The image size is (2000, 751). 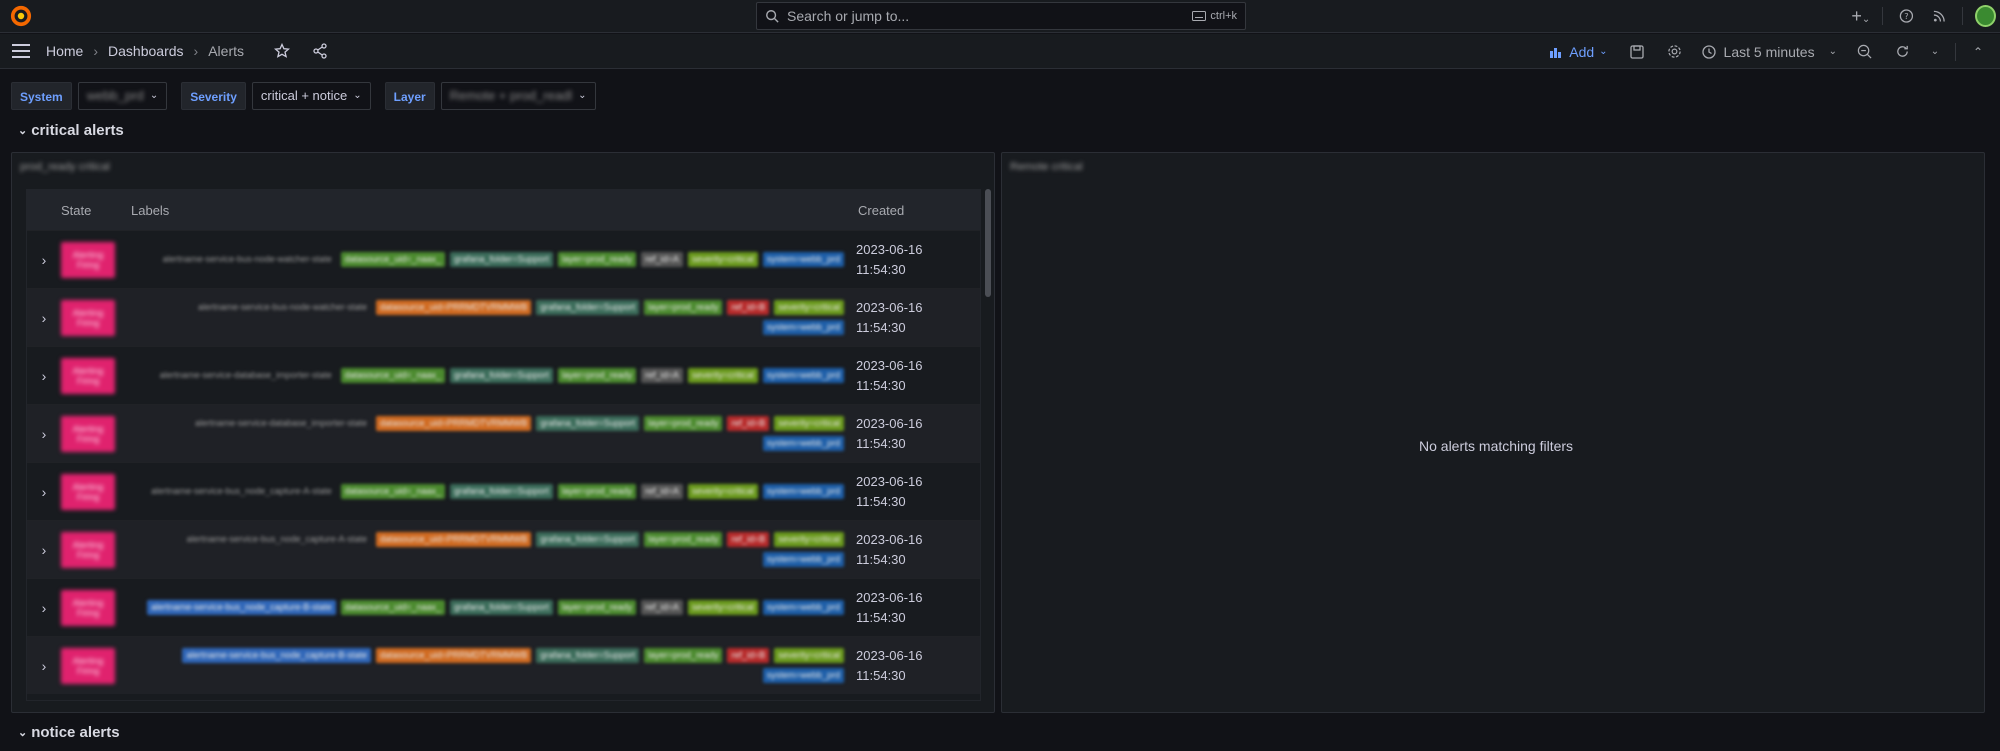 I want to click on row-toggle-notice: ⌄ notice alerts, so click(x=69, y=732).